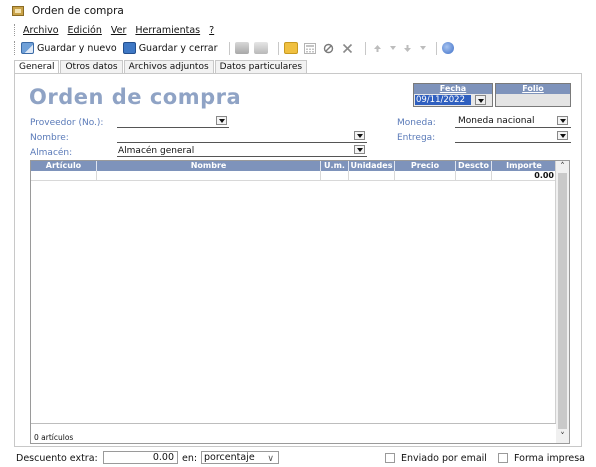  Describe the element at coordinates (562, 135) in the screenshot. I see `entrega-dropdown-button` at that location.